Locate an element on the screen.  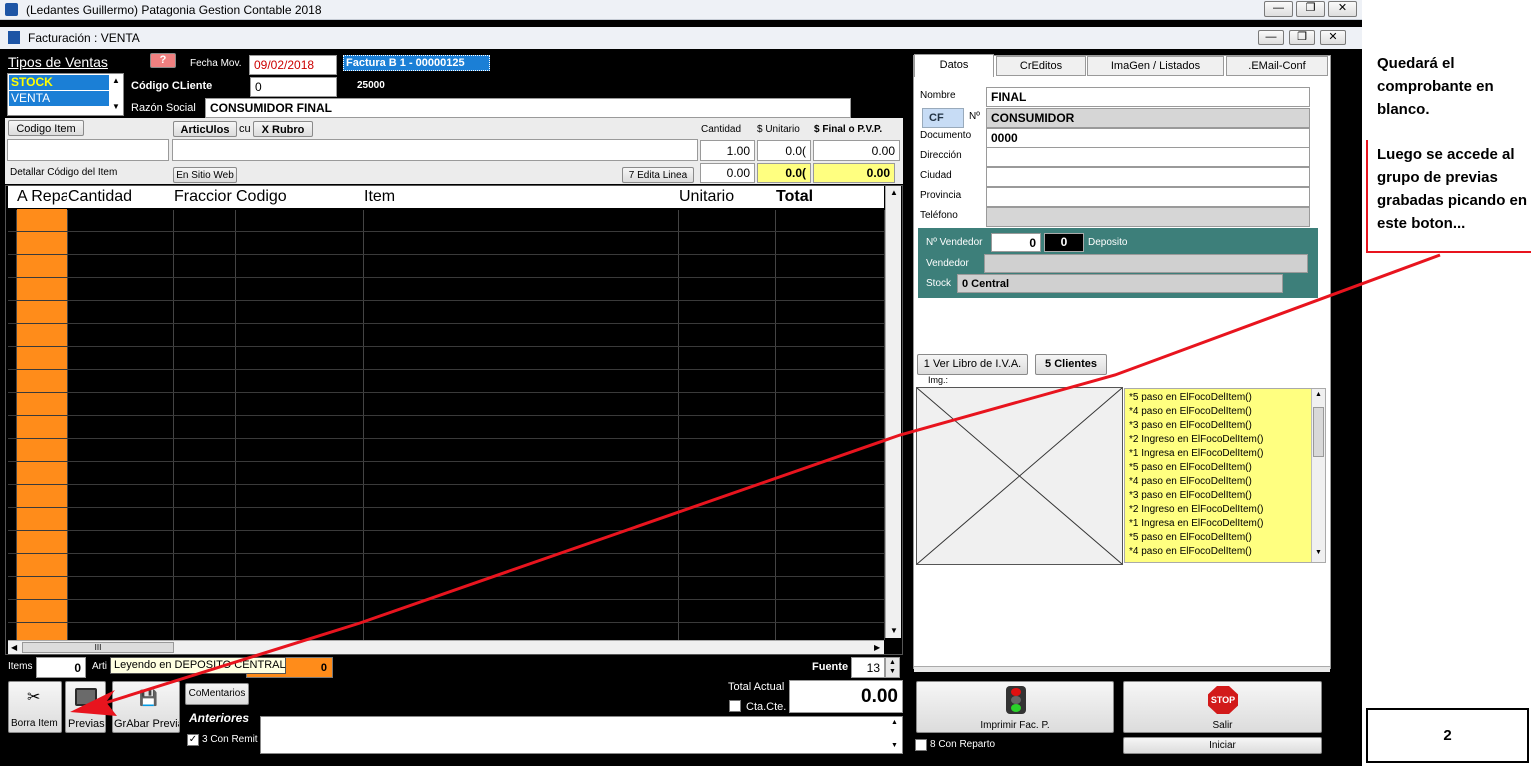
codigo-item-field is located at coordinates (88, 150).